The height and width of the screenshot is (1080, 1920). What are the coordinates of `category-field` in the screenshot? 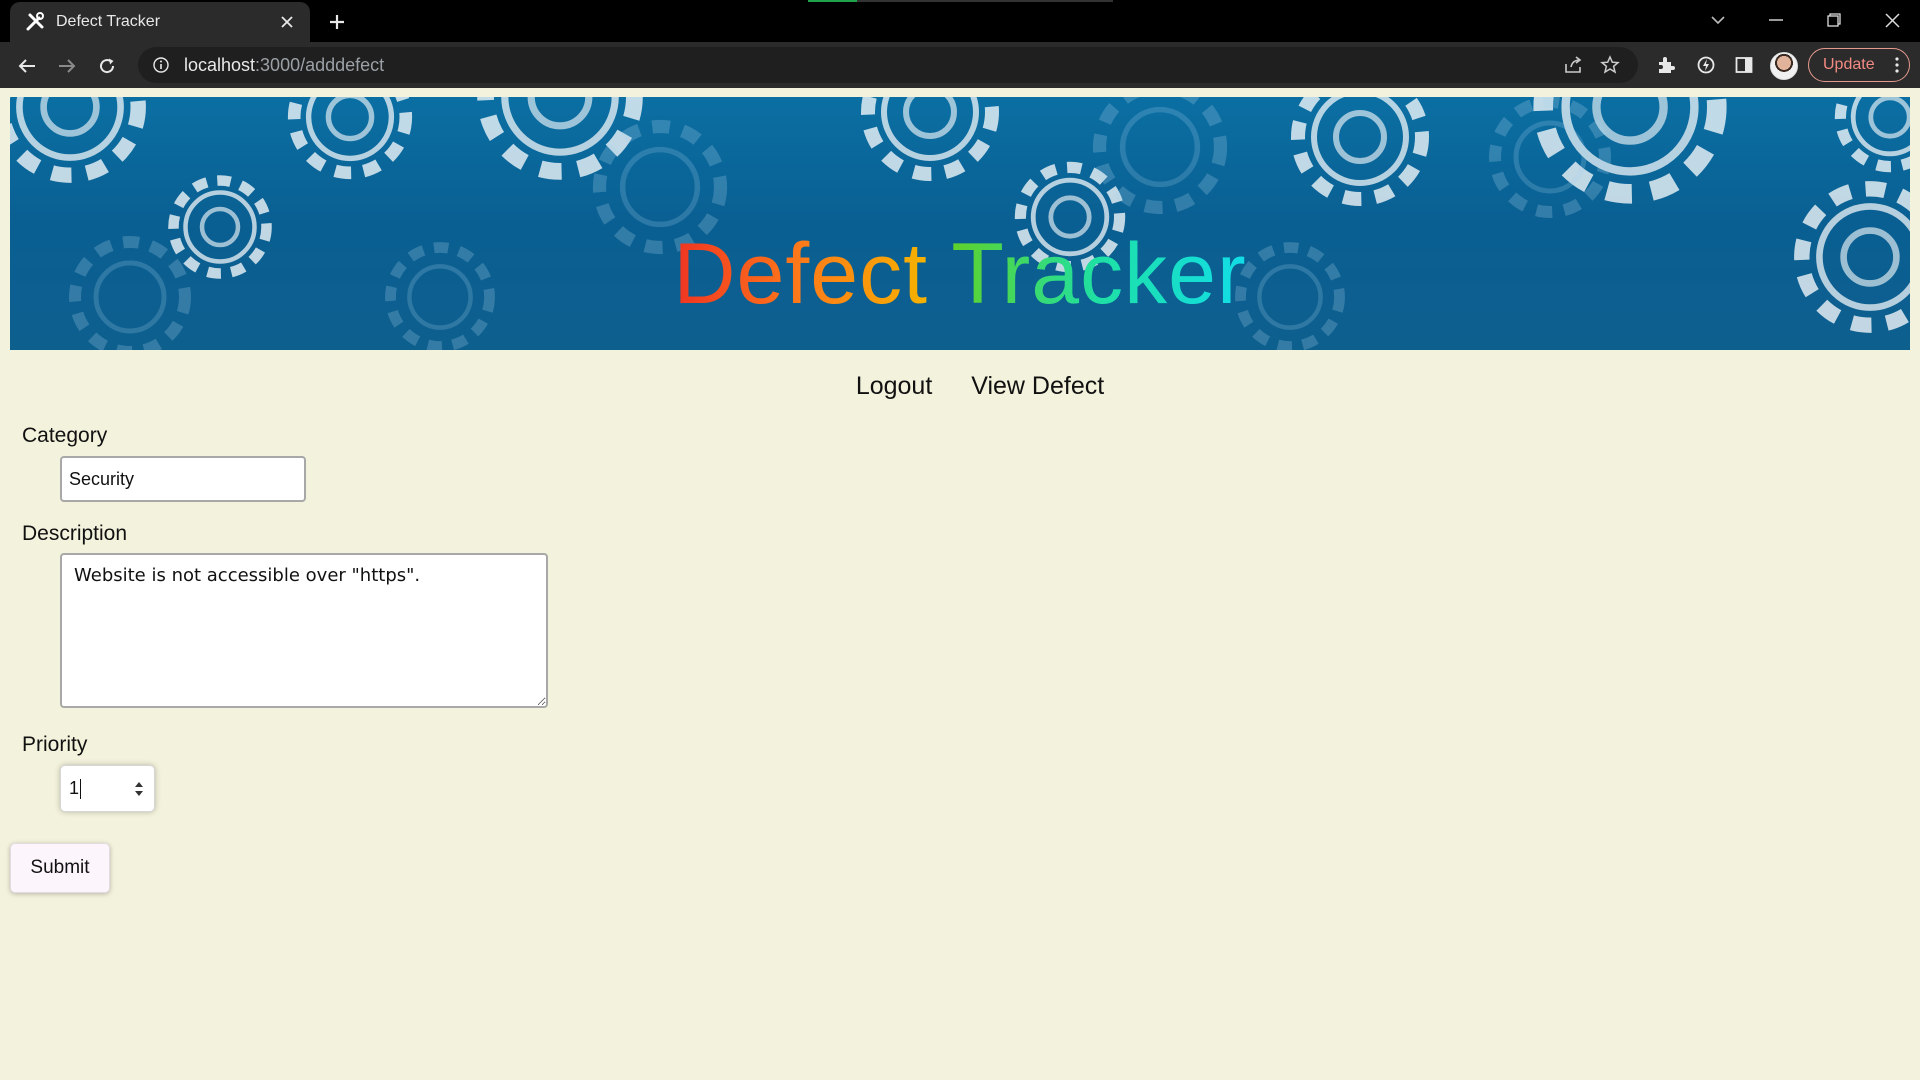 It's located at (183, 479).